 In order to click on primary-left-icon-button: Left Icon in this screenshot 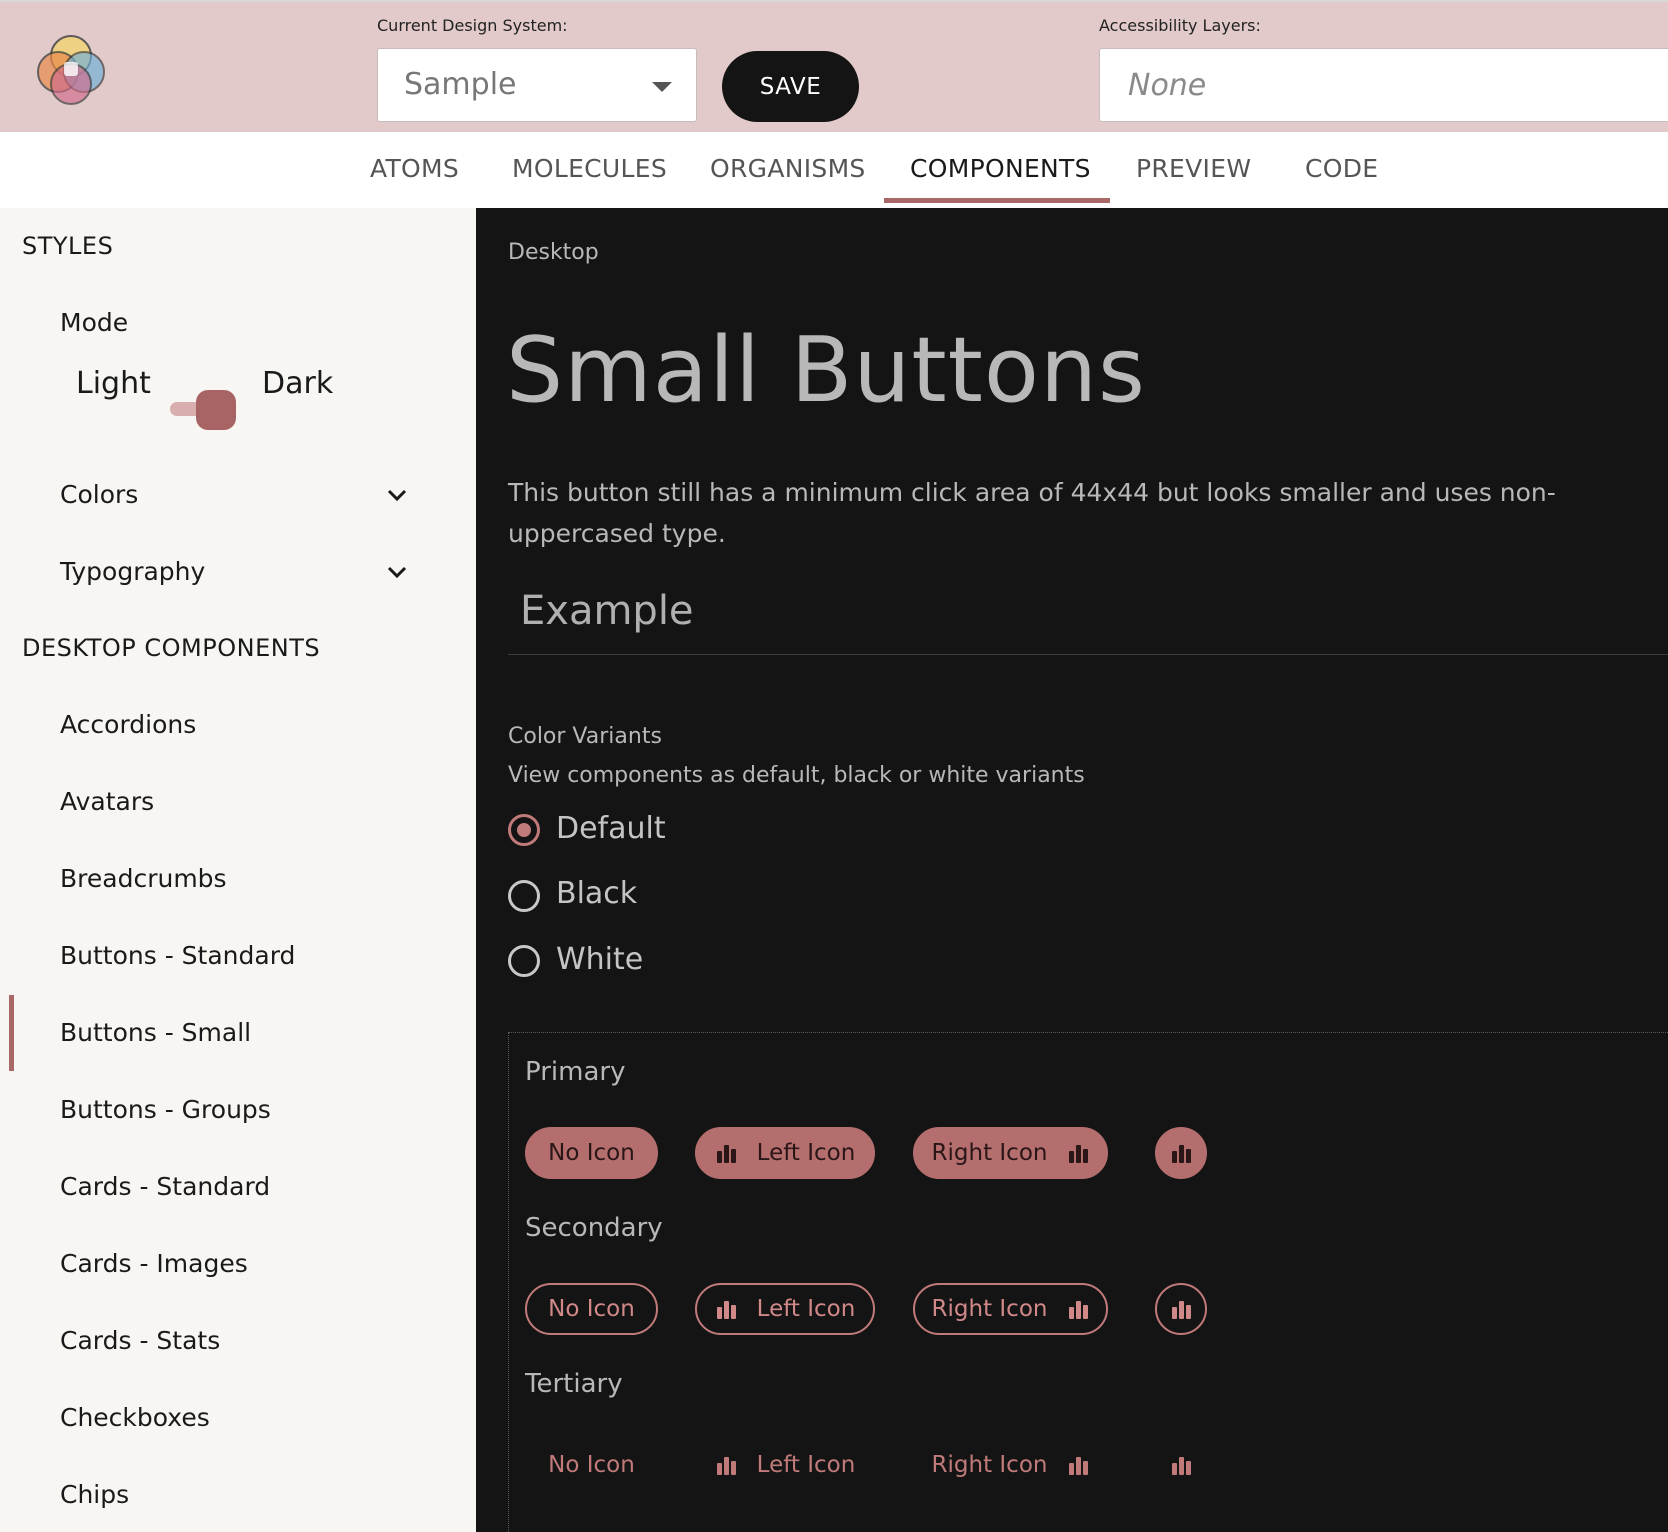, I will do `click(785, 1153)`.